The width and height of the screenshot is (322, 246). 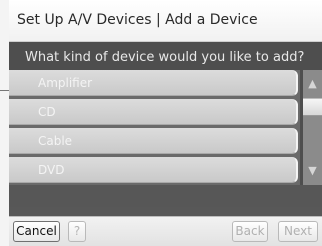 What do you see at coordinates (312, 107) in the screenshot?
I see `scroll-thumb` at bounding box center [312, 107].